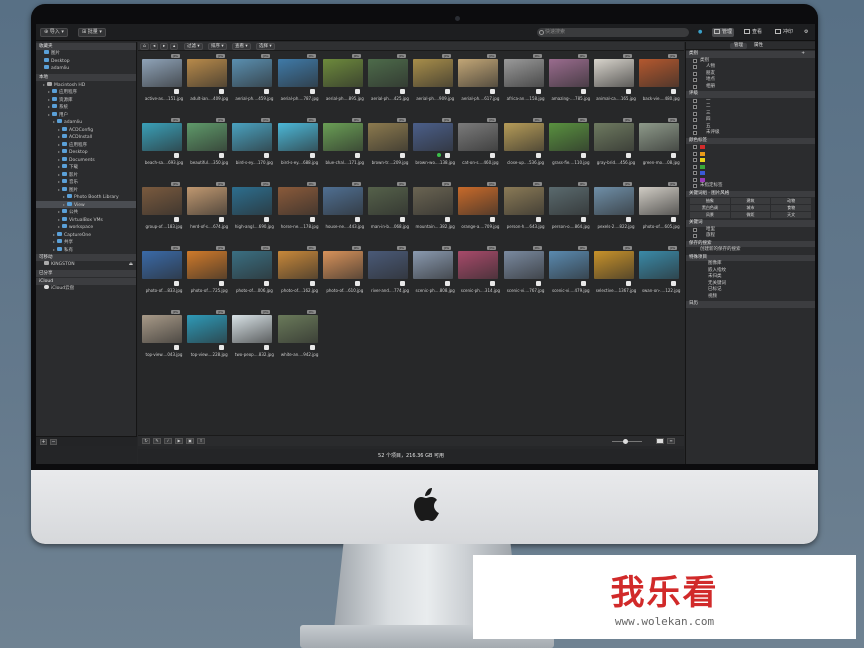 Image resolution: width=864 pixels, height=648 pixels. What do you see at coordinates (750, 297) in the screenshot?
I see `special-item: 视频` at bounding box center [750, 297].